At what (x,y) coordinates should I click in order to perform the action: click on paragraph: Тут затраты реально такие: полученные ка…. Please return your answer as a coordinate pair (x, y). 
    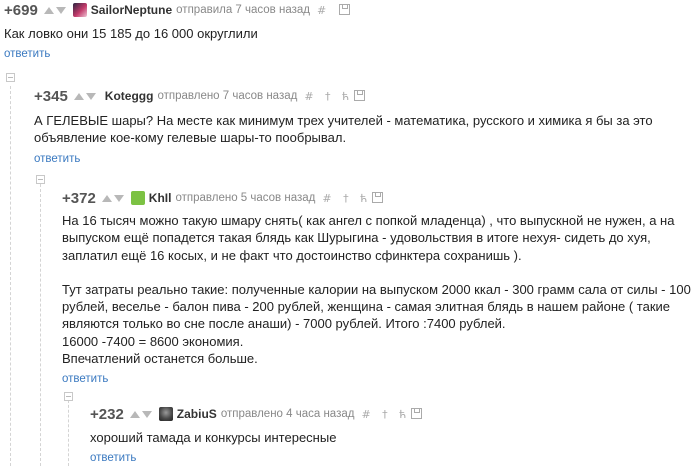
    Looking at the image, I should click on (376, 306).